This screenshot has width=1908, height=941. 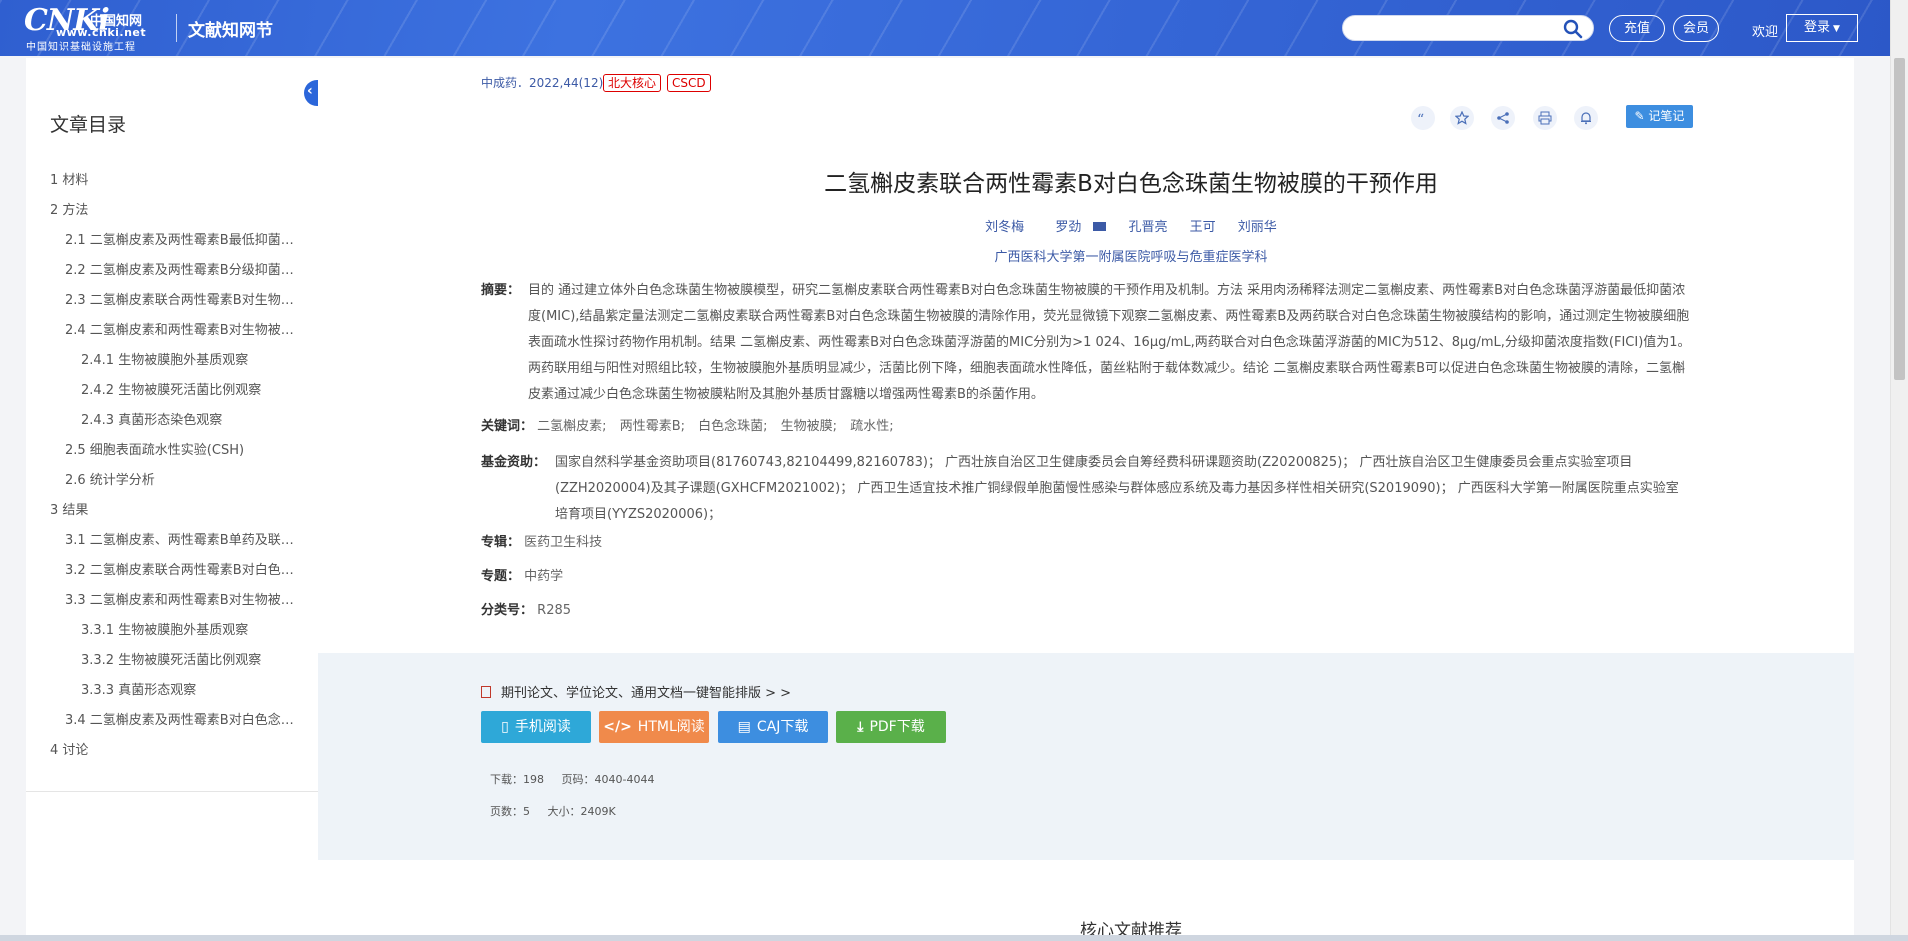 I want to click on tag-pku-core: 北大核心, so click(x=632, y=83).